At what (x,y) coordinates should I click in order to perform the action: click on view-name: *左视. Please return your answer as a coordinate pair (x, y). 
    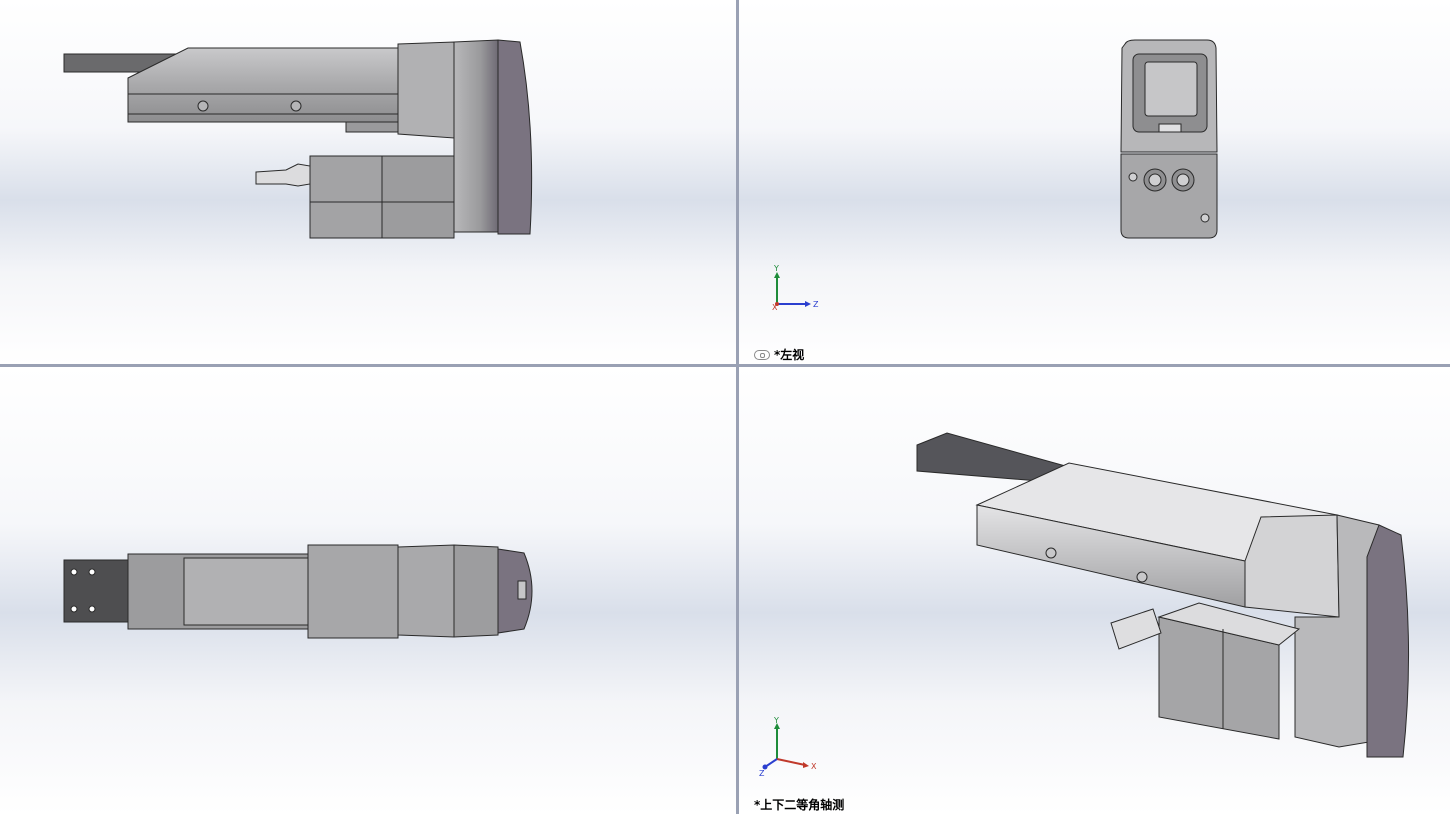
    Looking at the image, I should click on (789, 355).